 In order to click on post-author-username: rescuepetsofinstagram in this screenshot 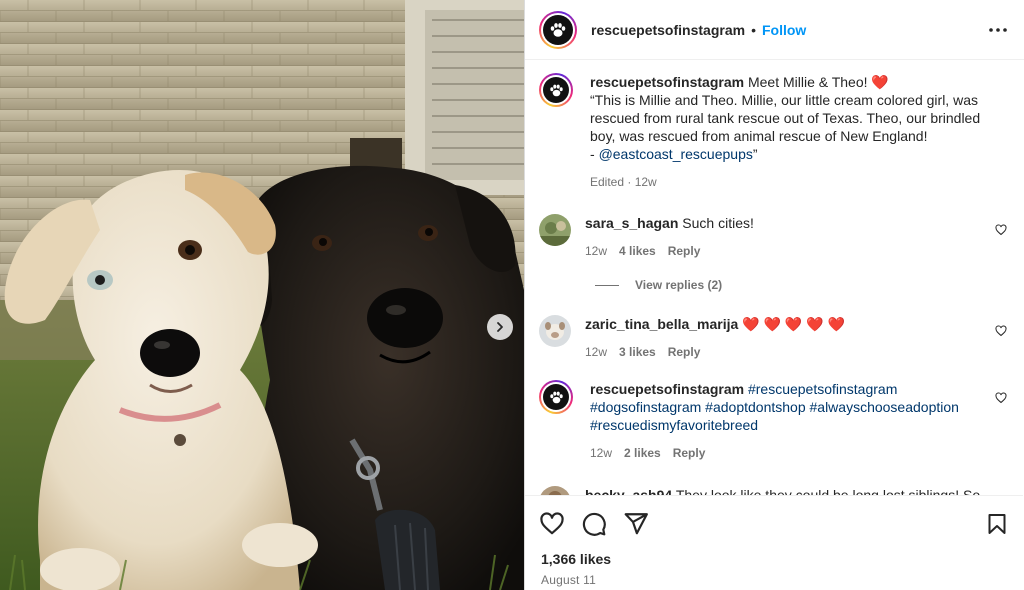, I will do `click(668, 30)`.